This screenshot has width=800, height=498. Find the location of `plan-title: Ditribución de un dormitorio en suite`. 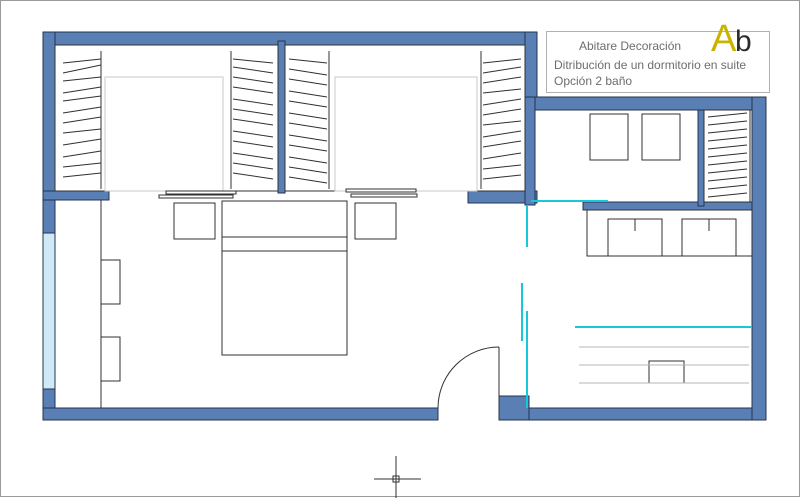

plan-title: Ditribución de un dormitorio en suite is located at coordinates (650, 65).